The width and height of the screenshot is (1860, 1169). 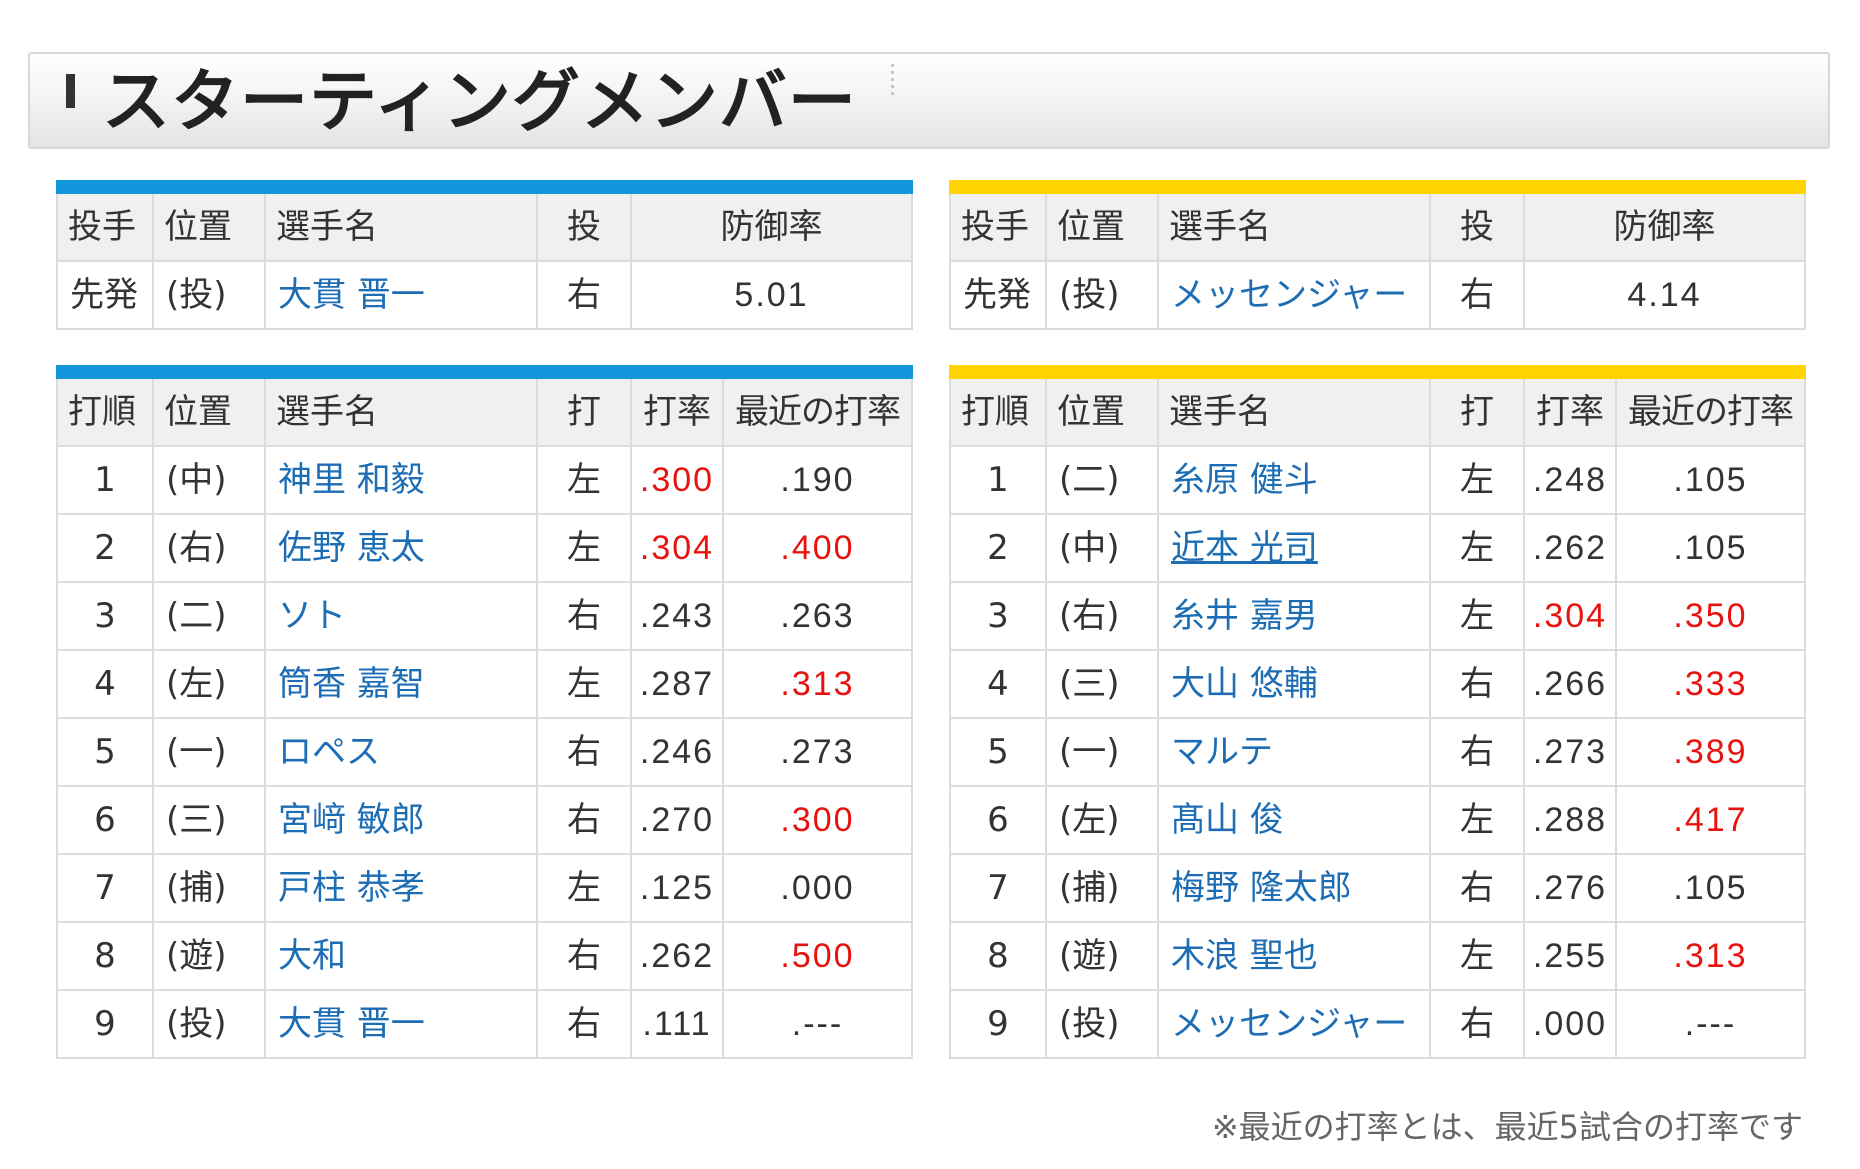 I want to click on player-link: 大山 悠輔, so click(x=1294, y=684).